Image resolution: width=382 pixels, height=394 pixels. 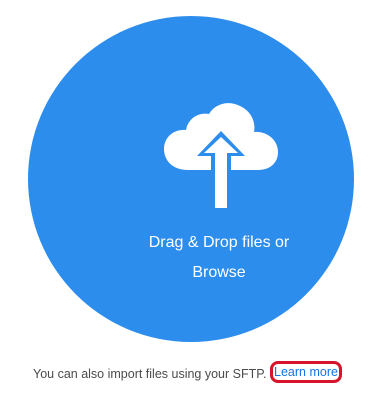 What do you see at coordinates (221, 156) in the screenshot?
I see `cloud-upload-icon` at bounding box center [221, 156].